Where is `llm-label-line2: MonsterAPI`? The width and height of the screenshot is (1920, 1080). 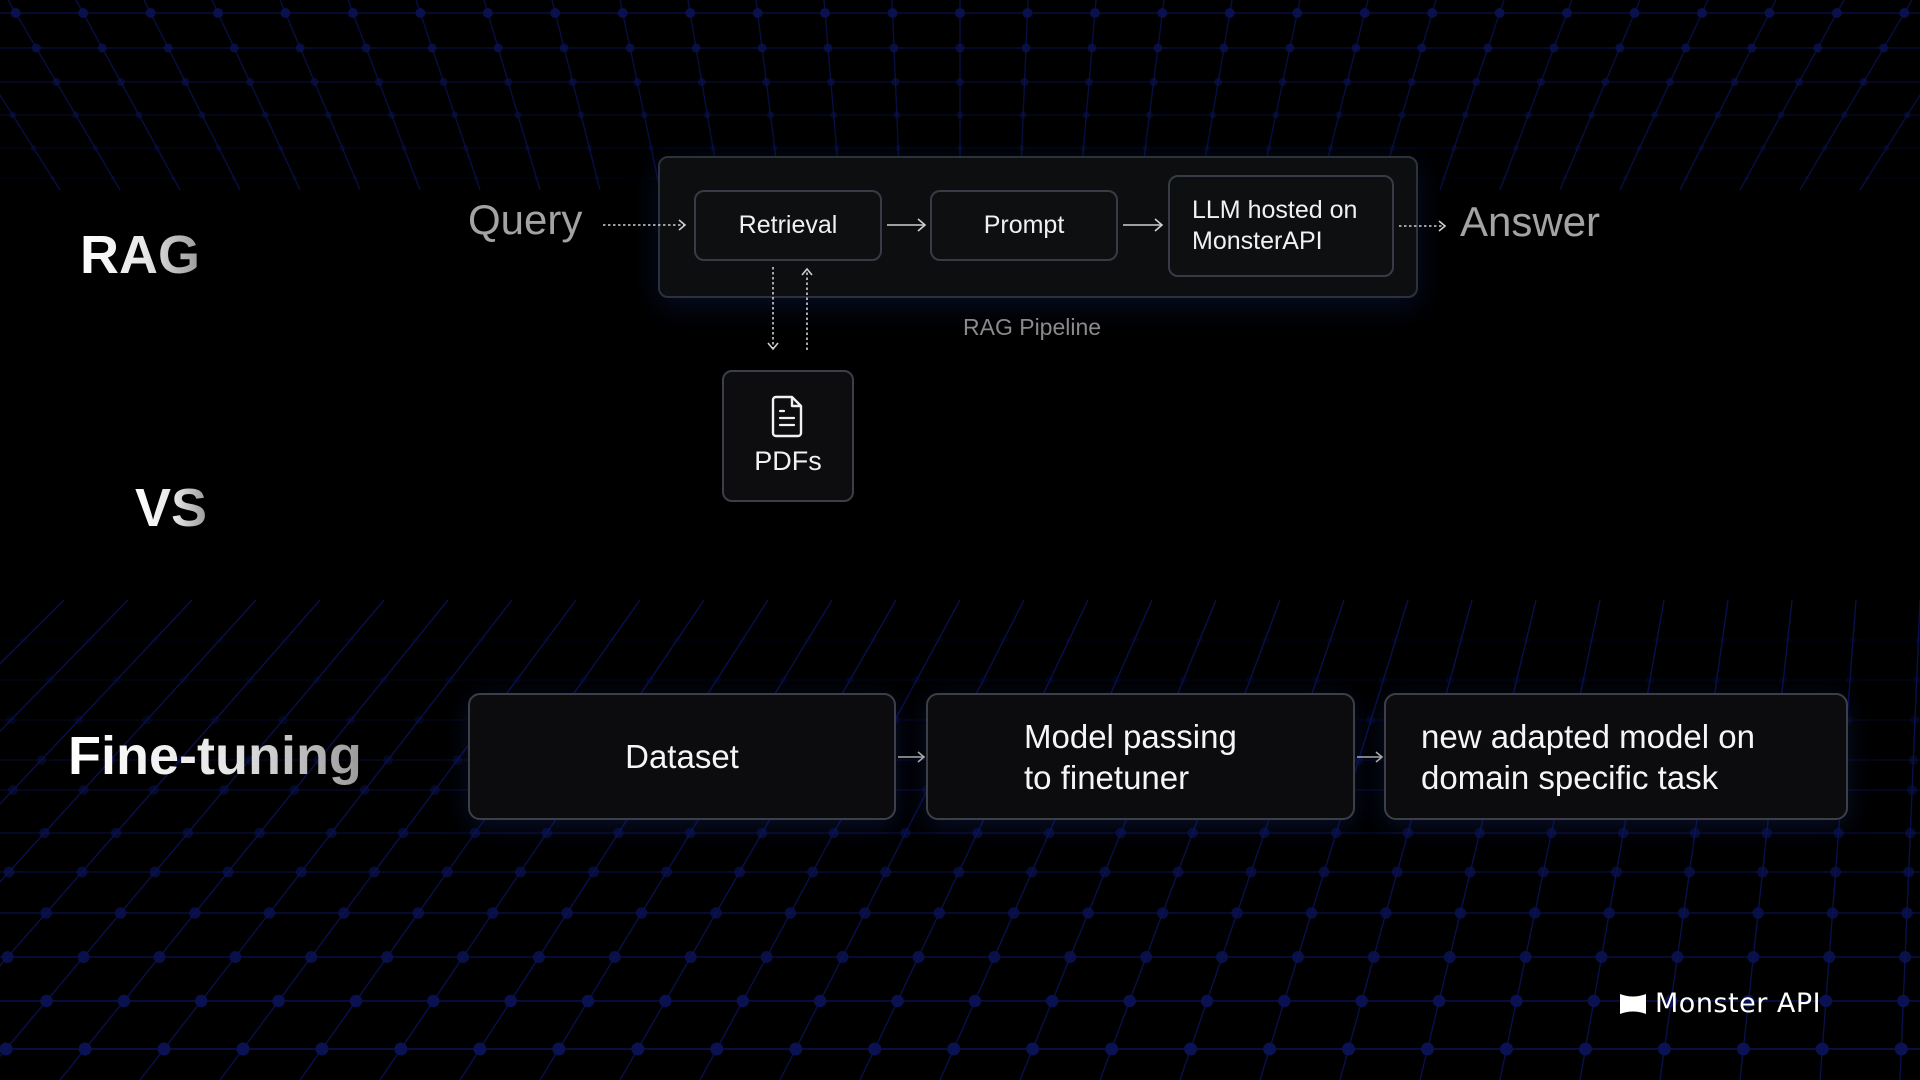 llm-label-line2: MonsterAPI is located at coordinates (1257, 241).